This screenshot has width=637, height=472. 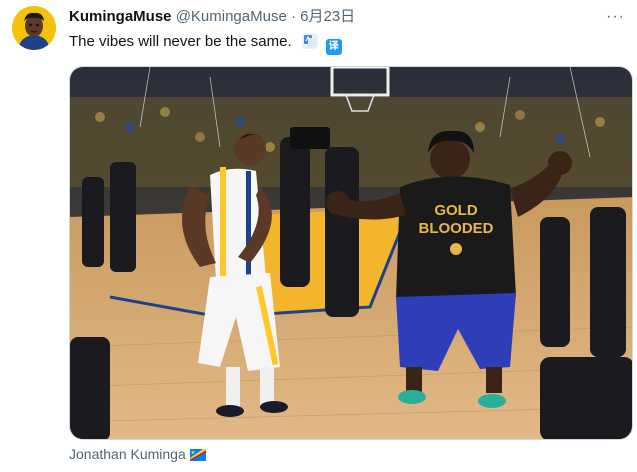 I want to click on avatar, so click(x=34, y=28).